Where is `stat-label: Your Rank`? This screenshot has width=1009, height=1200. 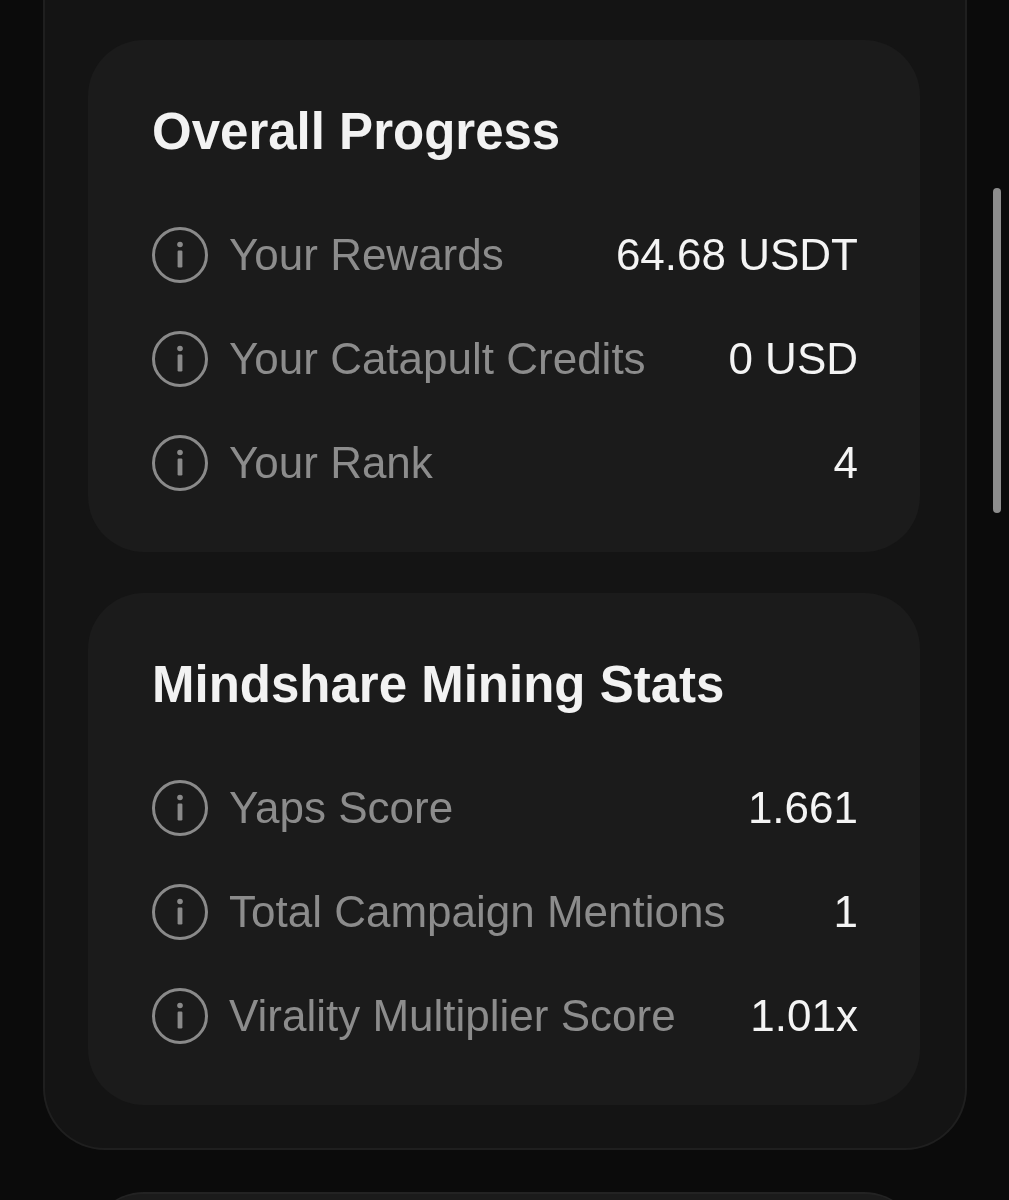 stat-label: Your Rank is located at coordinates (331, 463).